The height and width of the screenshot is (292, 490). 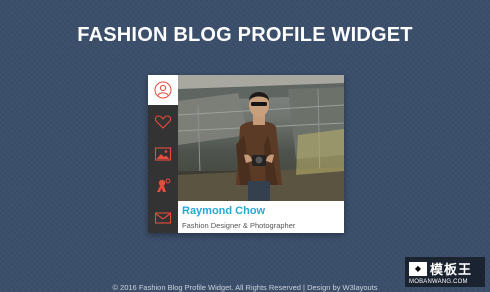 What do you see at coordinates (239, 225) in the screenshot?
I see `profile-role: Fashion Designer & Photographer` at bounding box center [239, 225].